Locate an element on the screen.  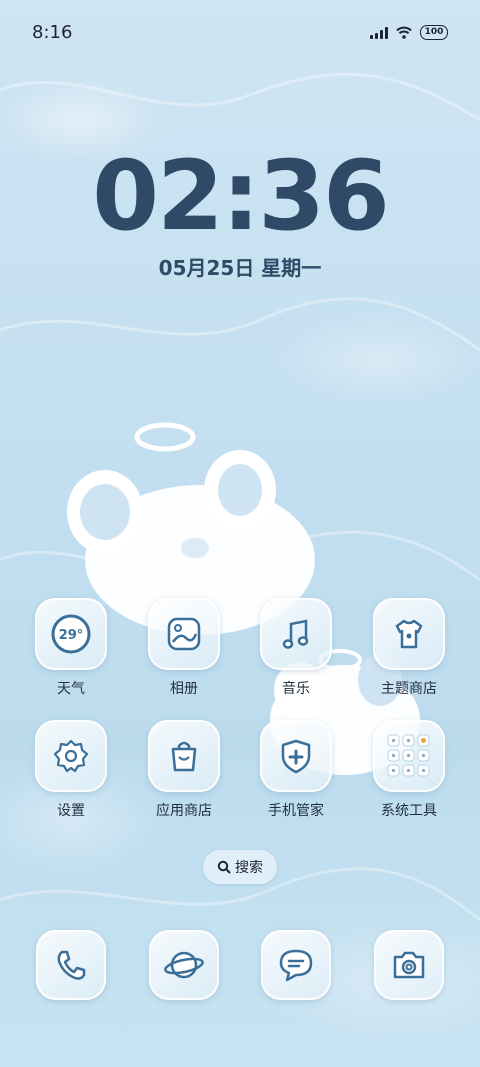
search-button: 搜索 is located at coordinates (240, 867).